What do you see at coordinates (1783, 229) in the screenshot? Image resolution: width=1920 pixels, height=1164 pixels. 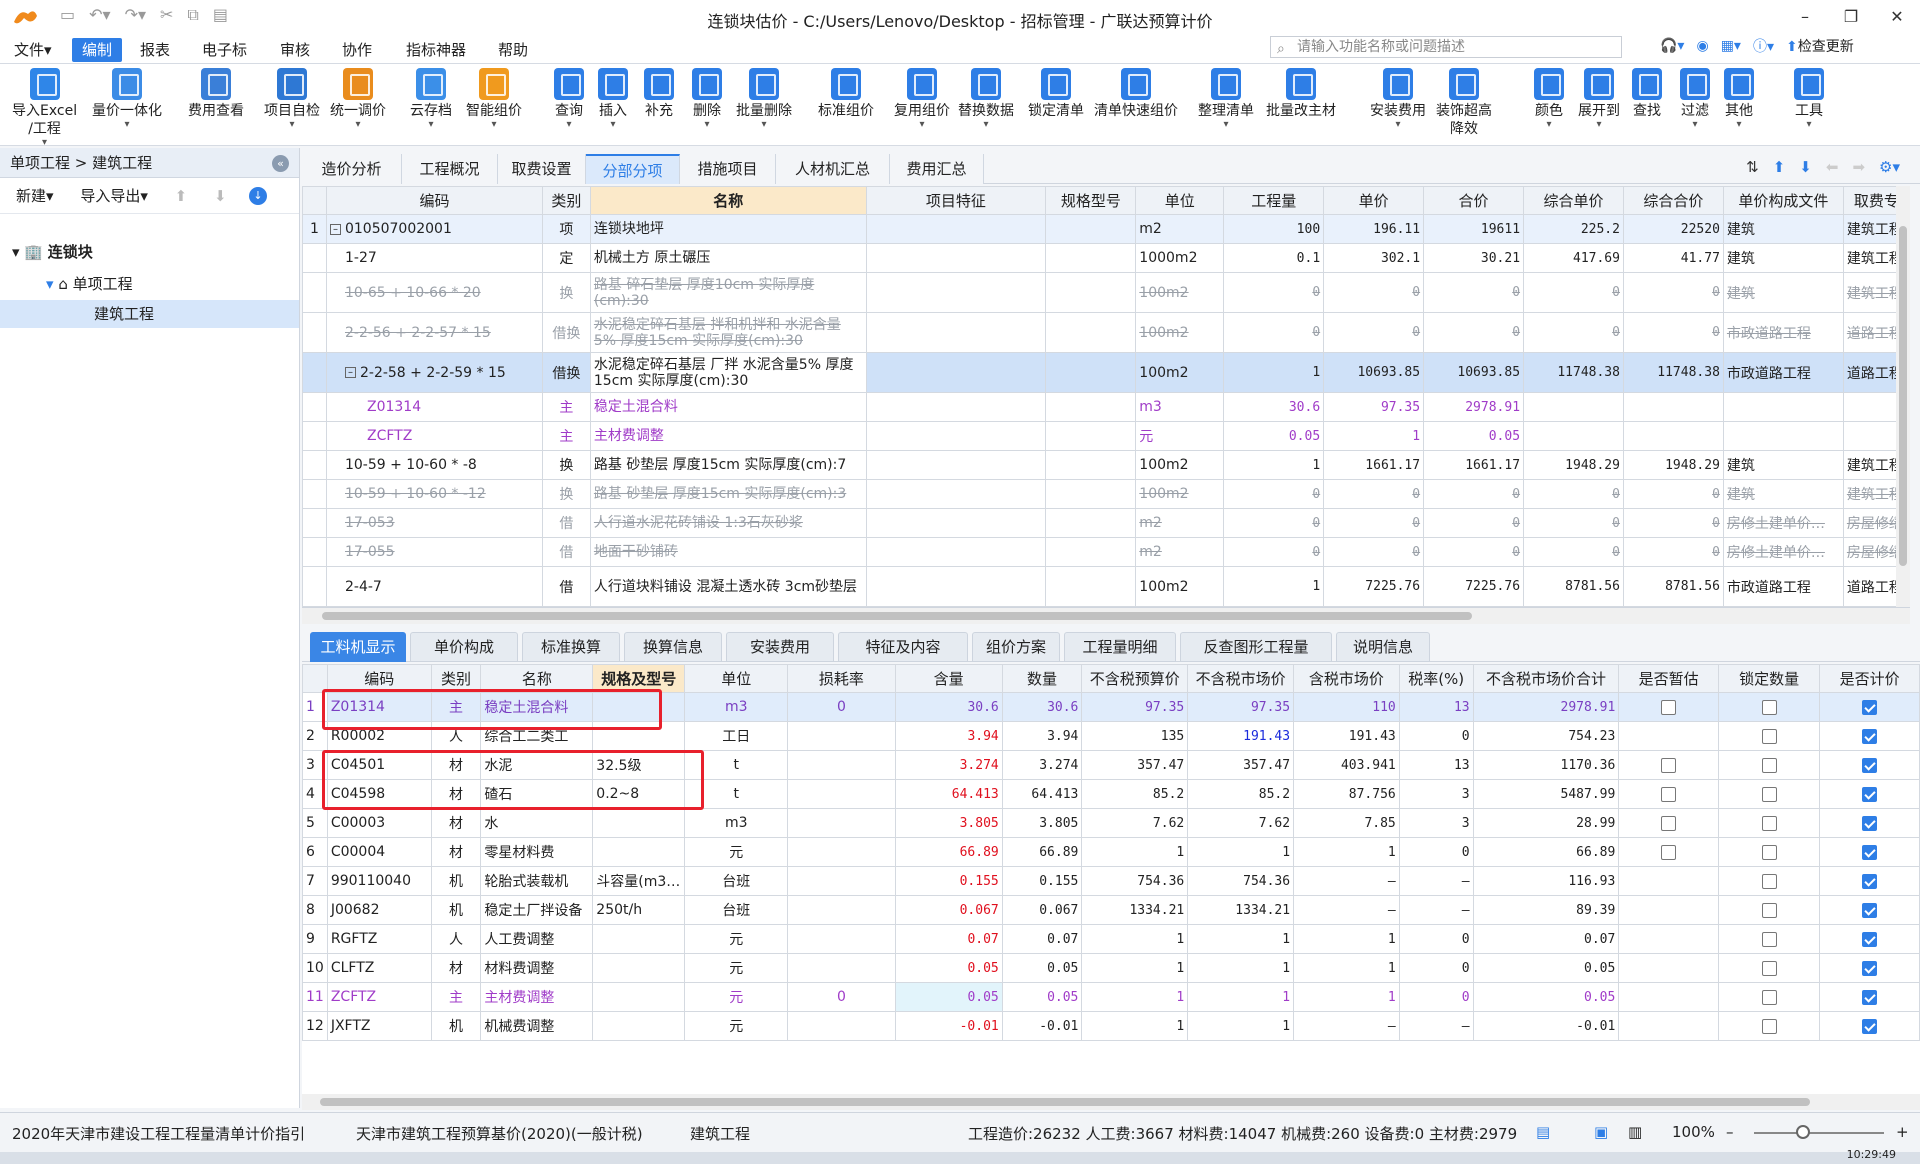 I see `table-cell: 建筑` at bounding box center [1783, 229].